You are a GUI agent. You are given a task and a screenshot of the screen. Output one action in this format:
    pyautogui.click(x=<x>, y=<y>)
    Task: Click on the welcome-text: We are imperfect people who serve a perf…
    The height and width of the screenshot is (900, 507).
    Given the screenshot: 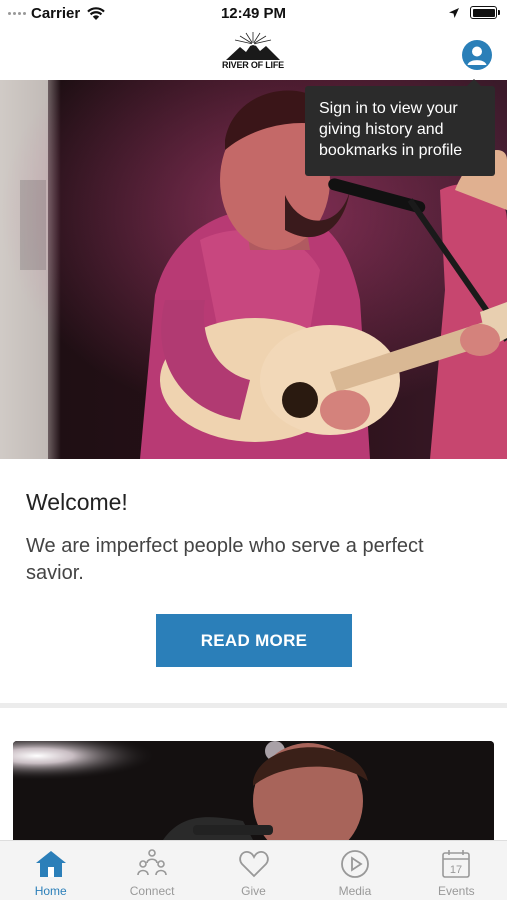 What is the action you would take?
    pyautogui.click(x=225, y=559)
    